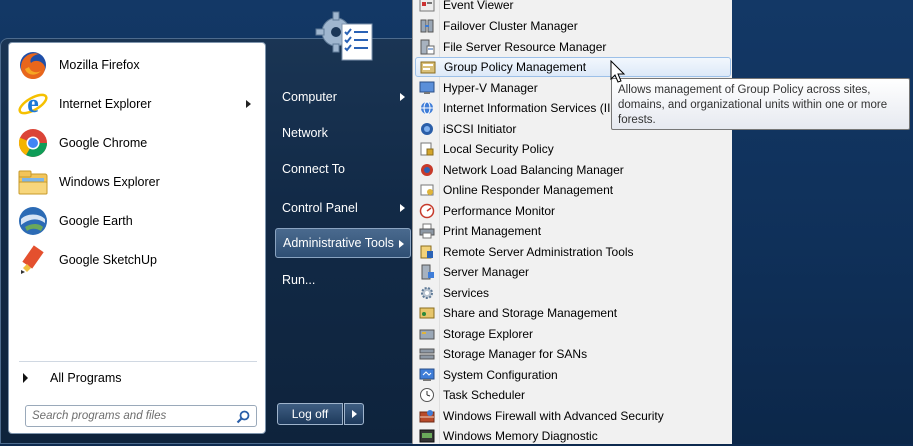  What do you see at coordinates (427, 149) in the screenshot?
I see `security-policy-icon` at bounding box center [427, 149].